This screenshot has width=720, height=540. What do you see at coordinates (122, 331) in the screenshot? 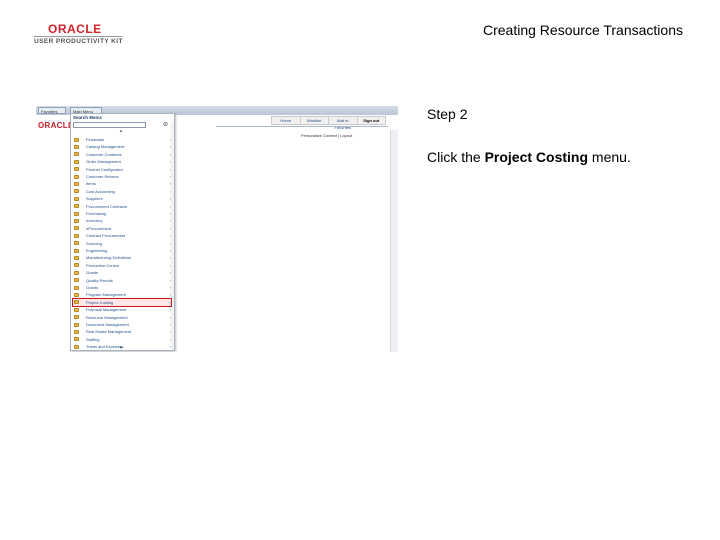
I see `menu-item: Real Estate Management ›` at bounding box center [122, 331].